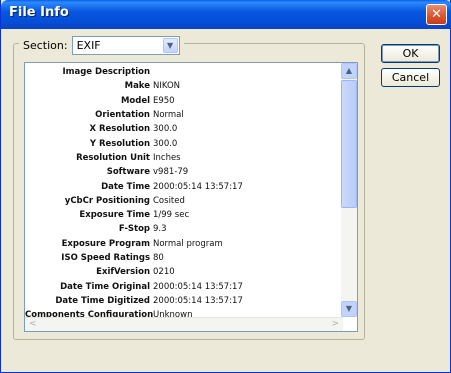 This screenshot has height=373, width=451. I want to click on exif-field-value: v981-79, so click(171, 172).